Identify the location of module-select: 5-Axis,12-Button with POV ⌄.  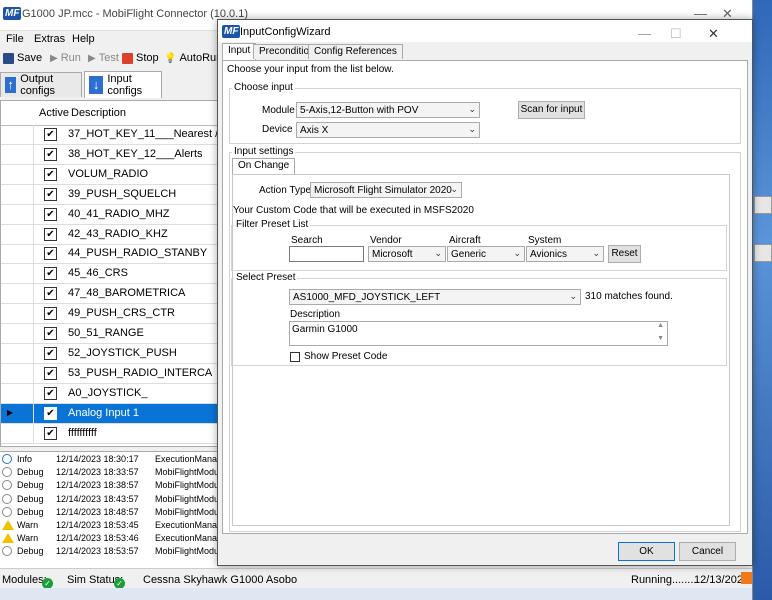
(388, 110).